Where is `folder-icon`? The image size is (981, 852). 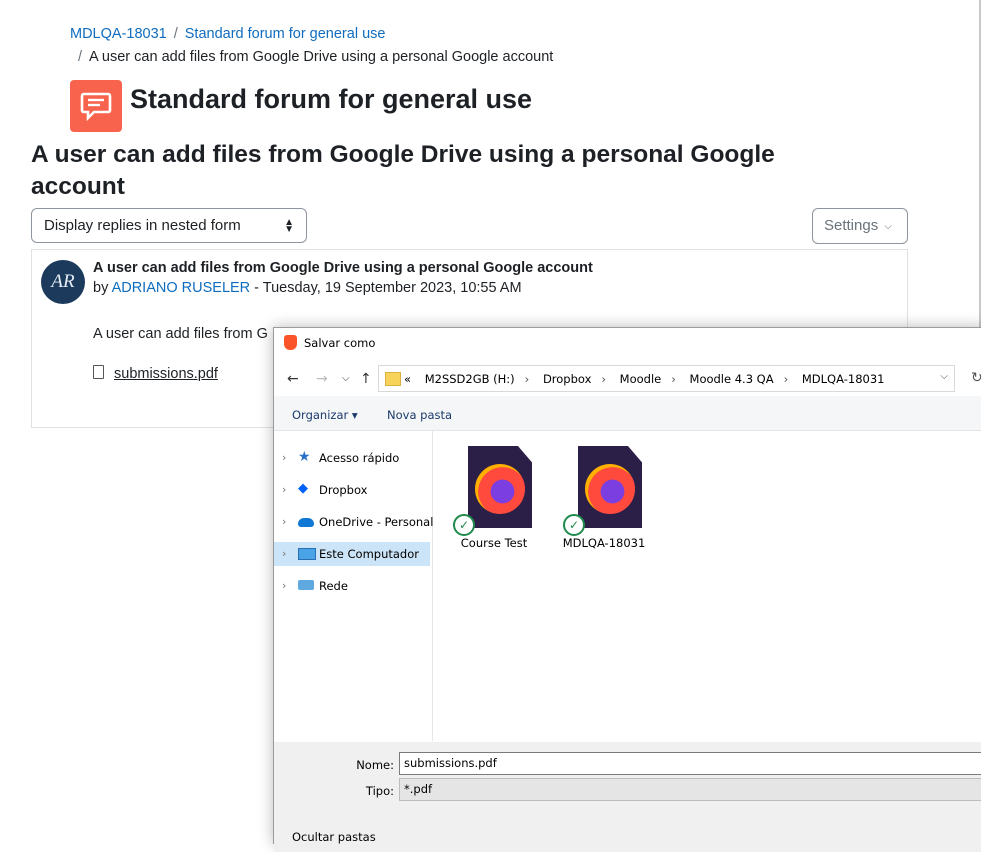 folder-icon is located at coordinates (393, 379).